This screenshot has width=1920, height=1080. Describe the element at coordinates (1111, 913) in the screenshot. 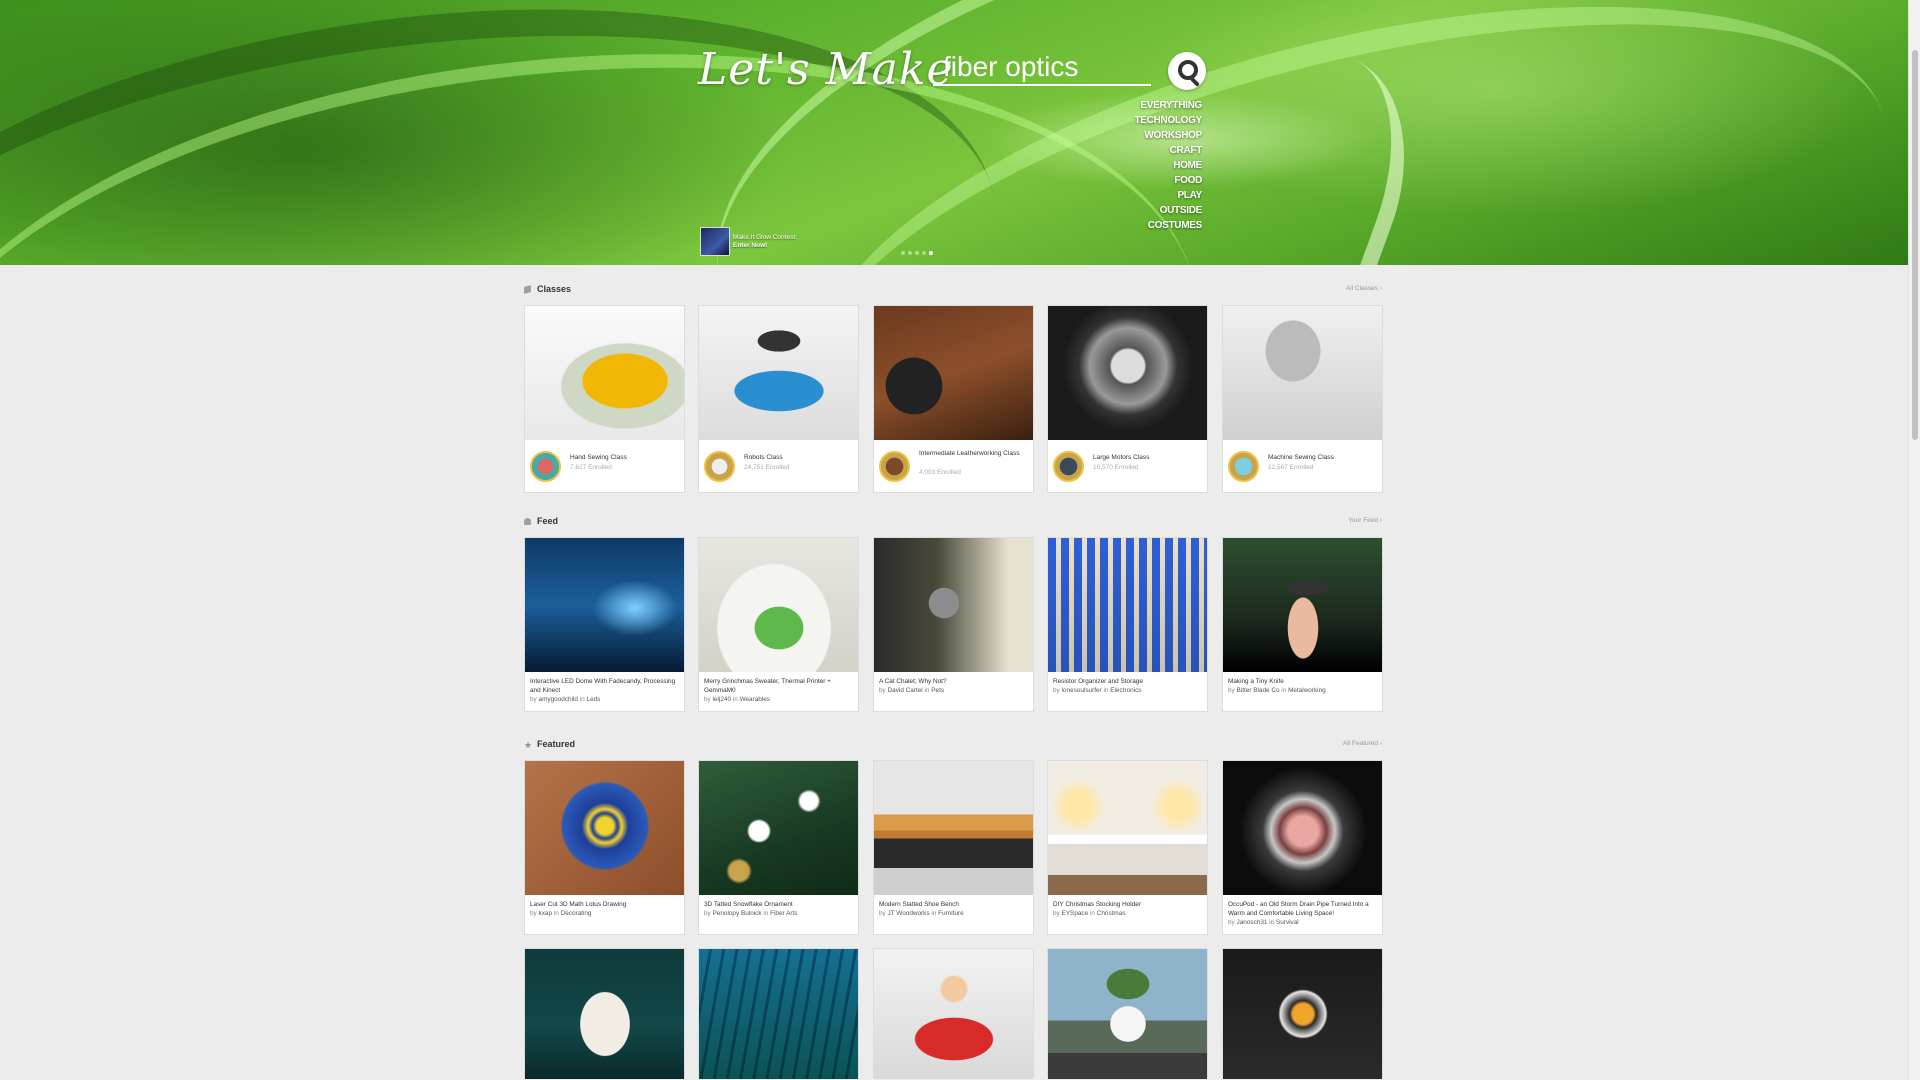

I see `featured-category: Christmas` at that location.